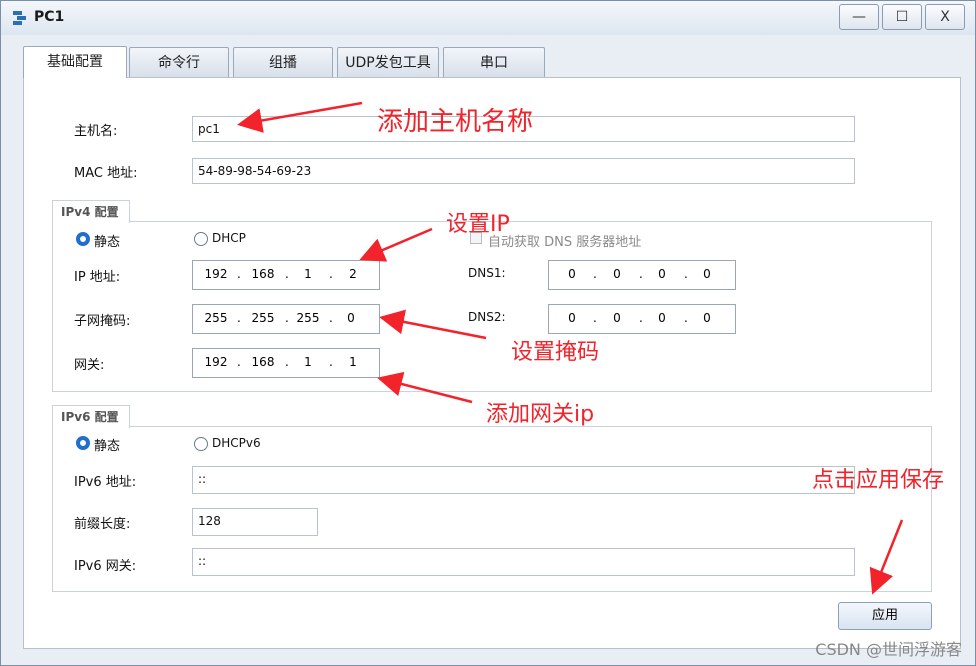 This screenshot has height=666, width=976. What do you see at coordinates (902, 17) in the screenshot?
I see `maximize-button: ☐` at bounding box center [902, 17].